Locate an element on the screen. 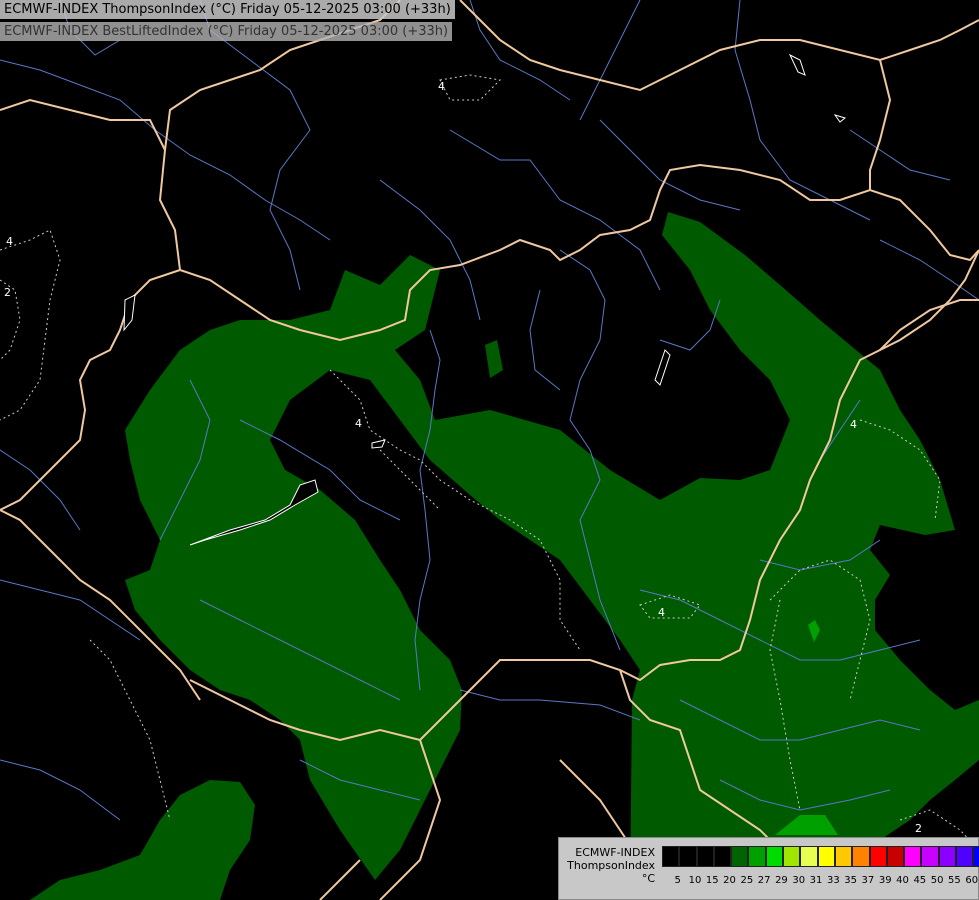 This screenshot has width=979, height=900. legend-title-line: °C is located at coordinates (648, 878).